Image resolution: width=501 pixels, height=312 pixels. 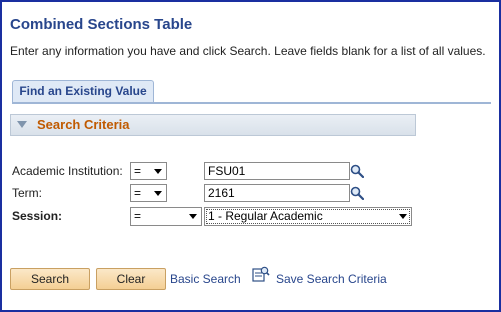 What do you see at coordinates (27, 193) in the screenshot?
I see `term-label: Term:` at bounding box center [27, 193].